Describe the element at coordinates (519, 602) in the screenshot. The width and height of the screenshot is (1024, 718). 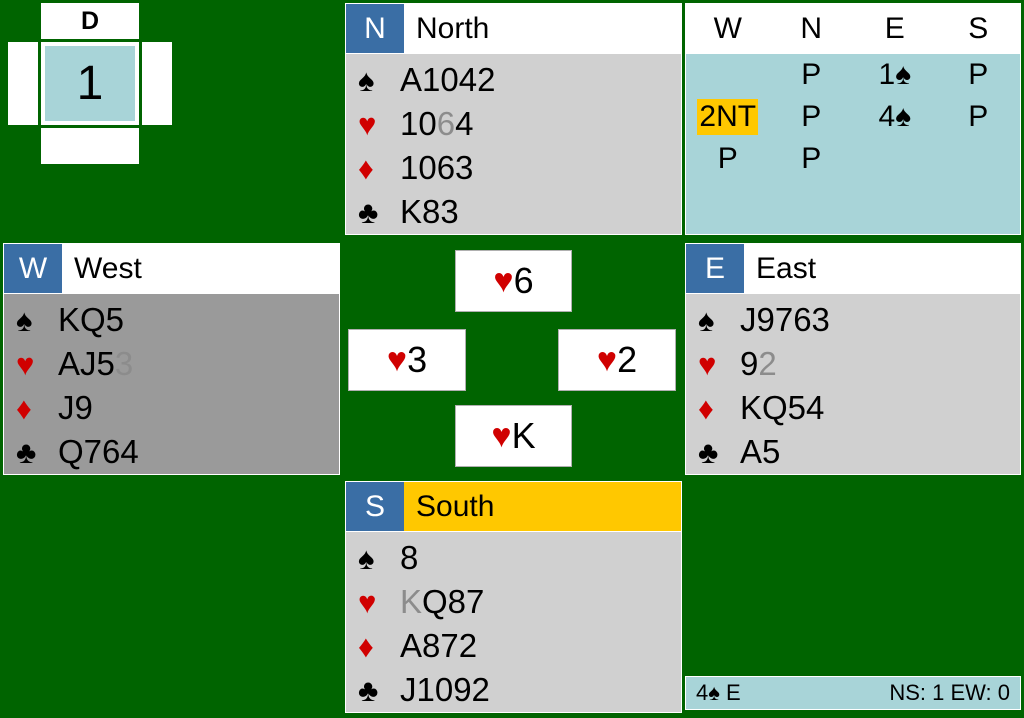
I see `suit-row-south-1: ♥ KQ87` at that location.